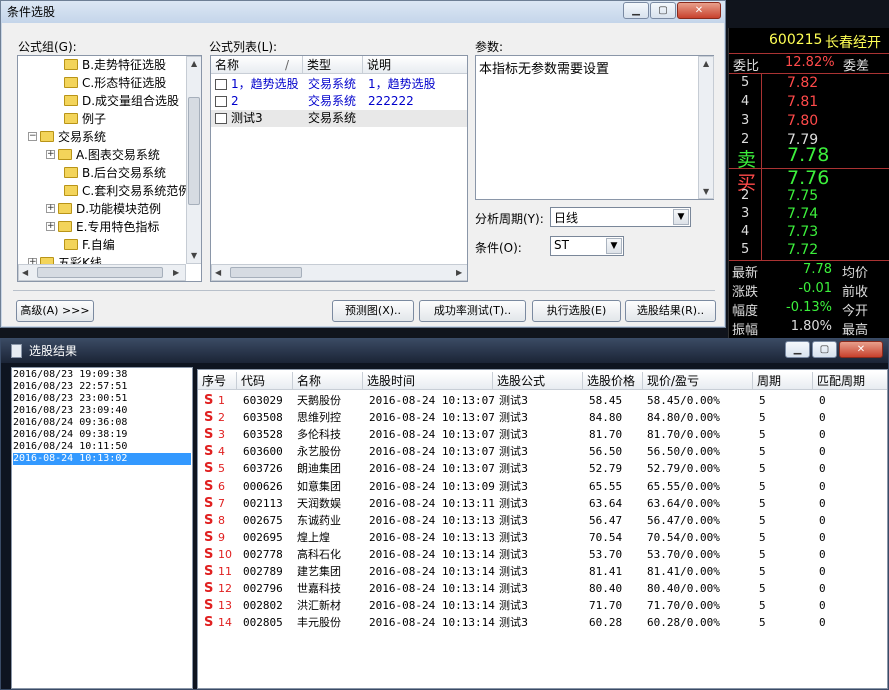 This screenshot has height=690, width=889. What do you see at coordinates (683, 418) in the screenshot?
I see `cell-now: 84.80/0.00%` at bounding box center [683, 418].